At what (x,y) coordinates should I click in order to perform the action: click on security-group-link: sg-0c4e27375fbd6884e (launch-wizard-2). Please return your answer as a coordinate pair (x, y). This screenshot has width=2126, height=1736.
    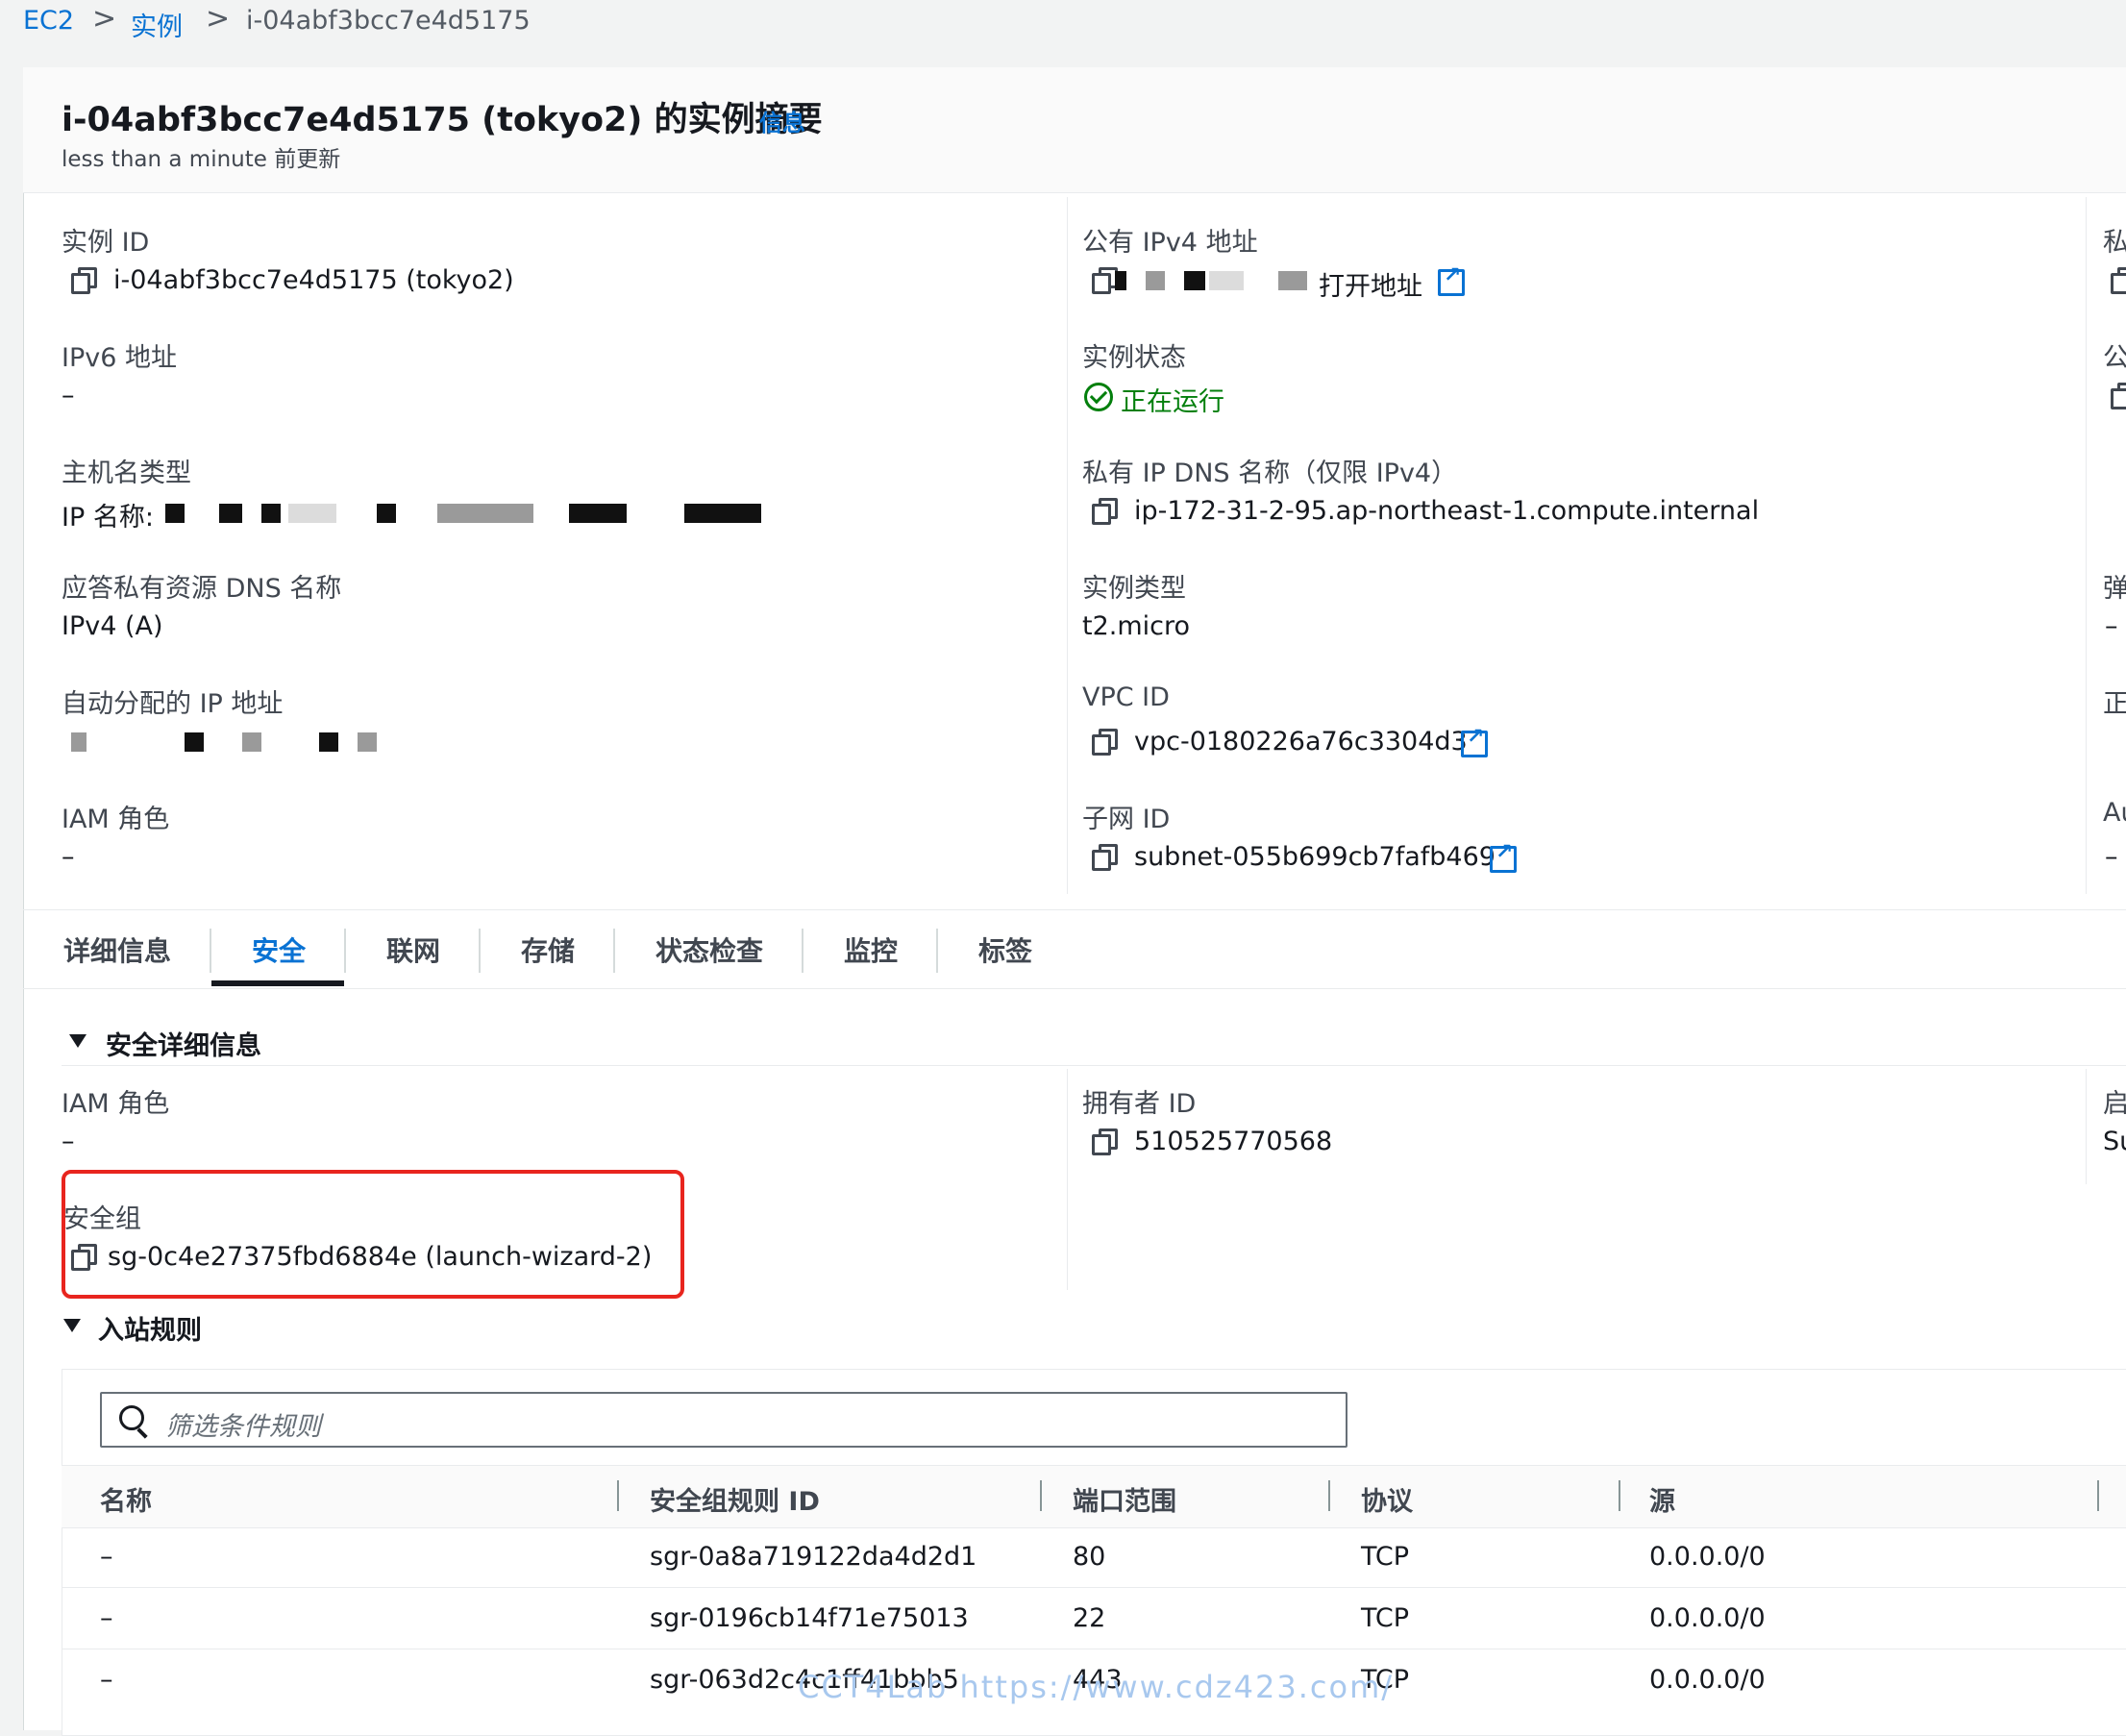
    Looking at the image, I should click on (380, 1257).